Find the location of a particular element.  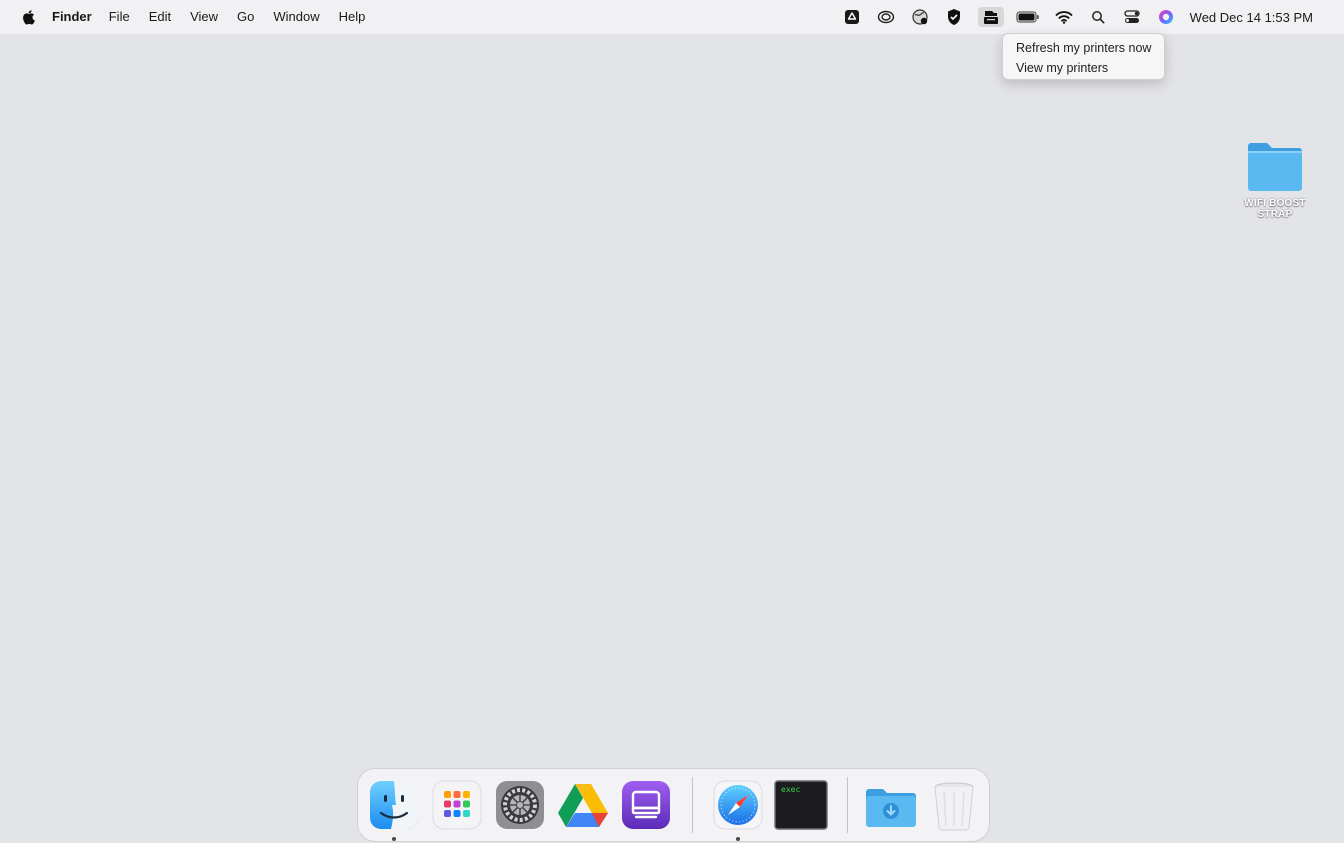

control-center-icon is located at coordinates (1132, 17).